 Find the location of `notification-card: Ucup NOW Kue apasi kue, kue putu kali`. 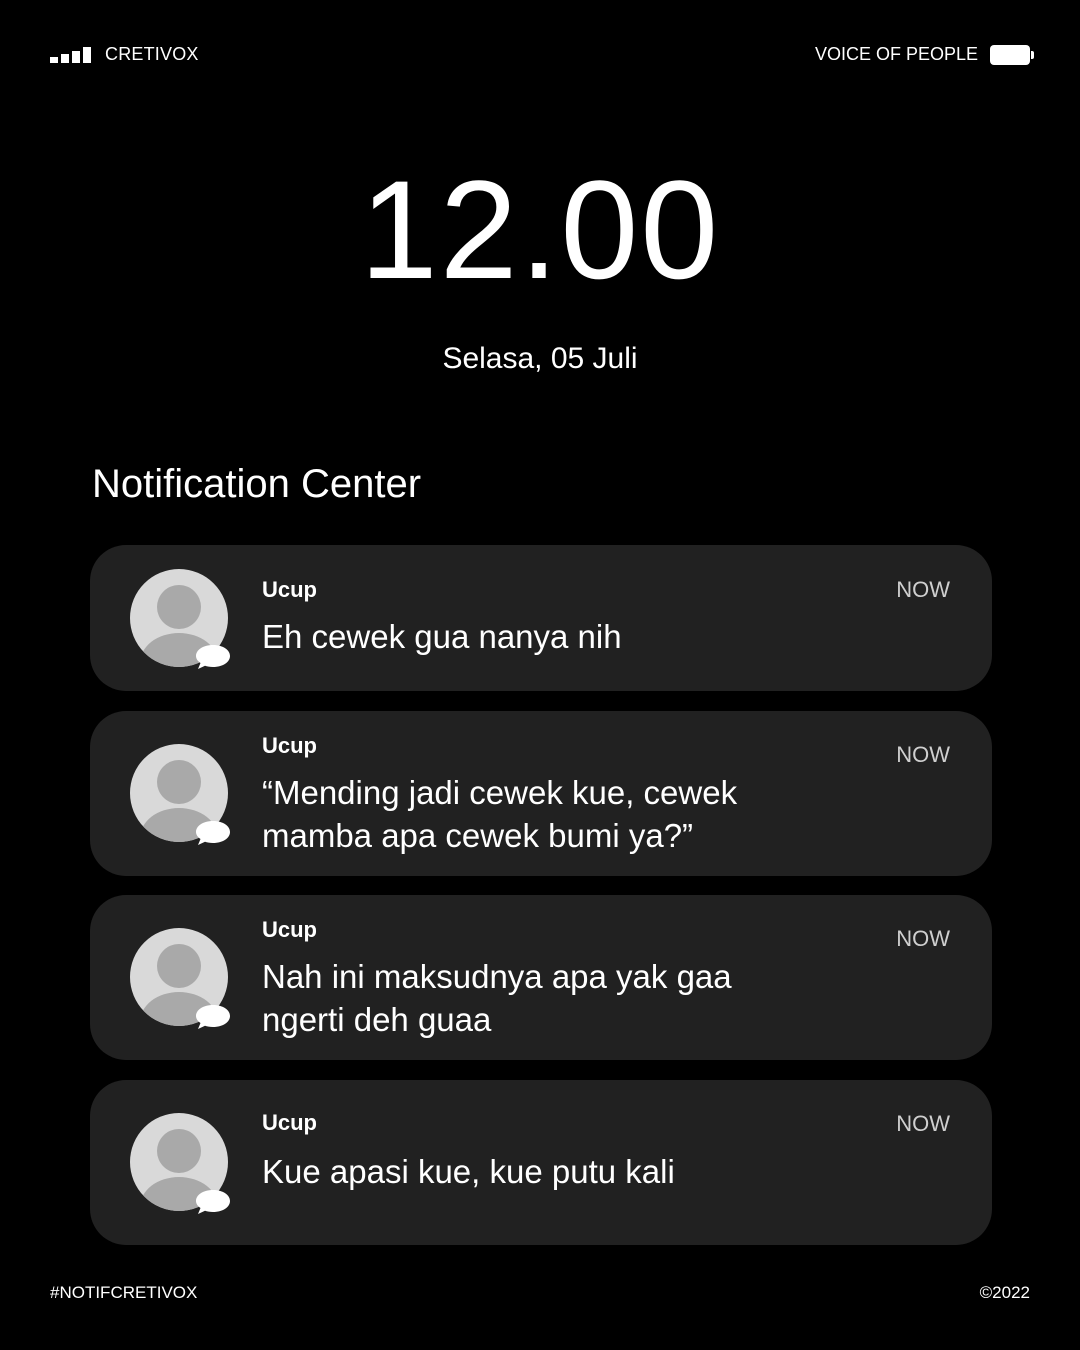

notification-card: Ucup NOW Kue apasi kue, kue putu kali is located at coordinates (541, 1162).